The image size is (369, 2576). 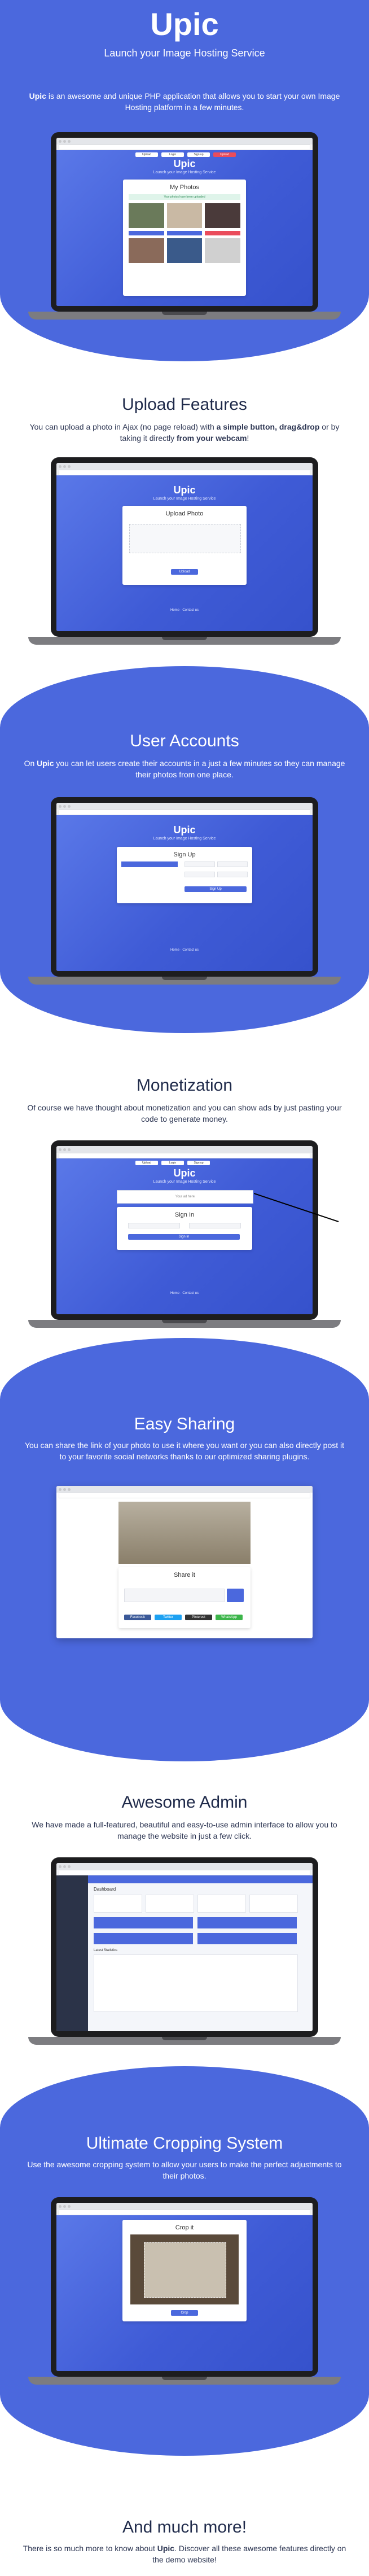 What do you see at coordinates (184, 854) in the screenshot?
I see `card-title: Sign Up` at bounding box center [184, 854].